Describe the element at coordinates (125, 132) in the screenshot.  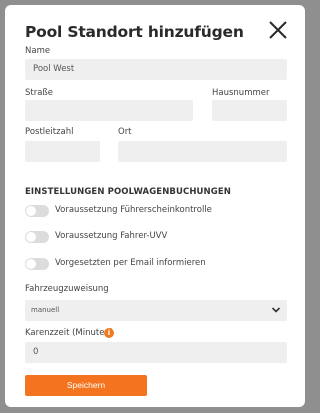
I see `city-label: Ort` at that location.